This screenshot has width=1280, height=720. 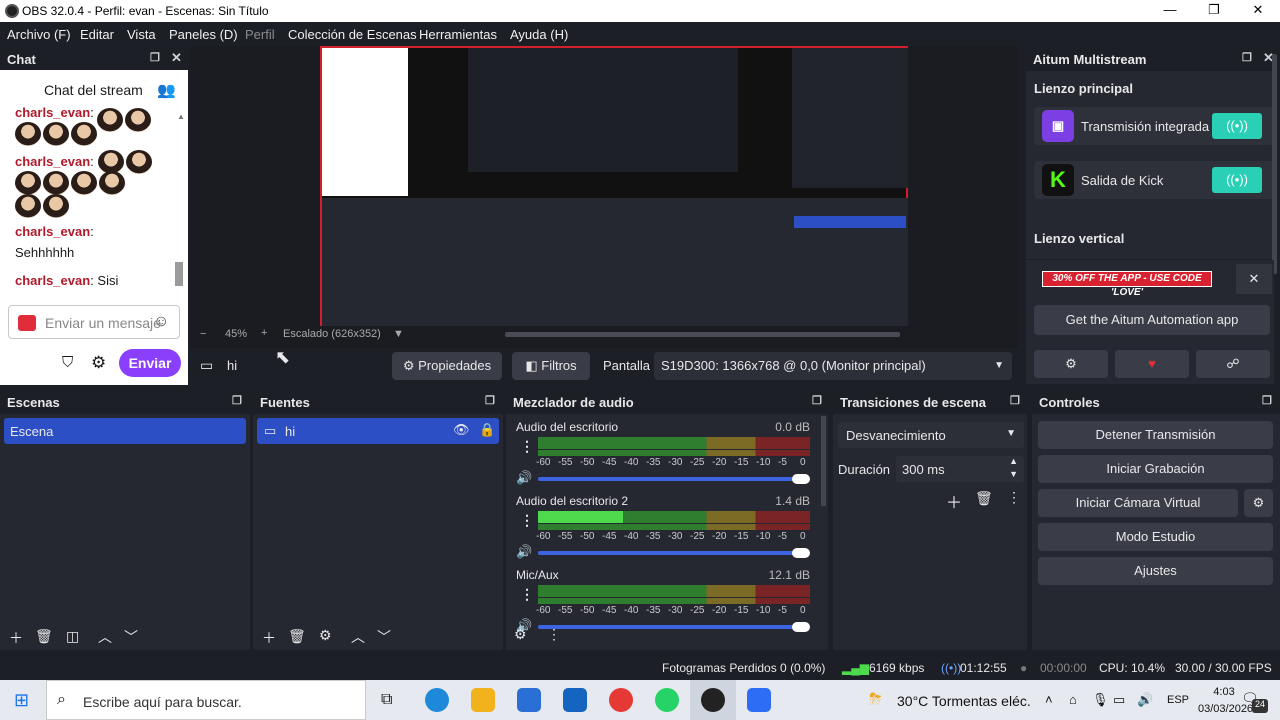 I want to click on start-virtual-camera-button: Iniciar Cámara Virtual, so click(x=1138, y=503).